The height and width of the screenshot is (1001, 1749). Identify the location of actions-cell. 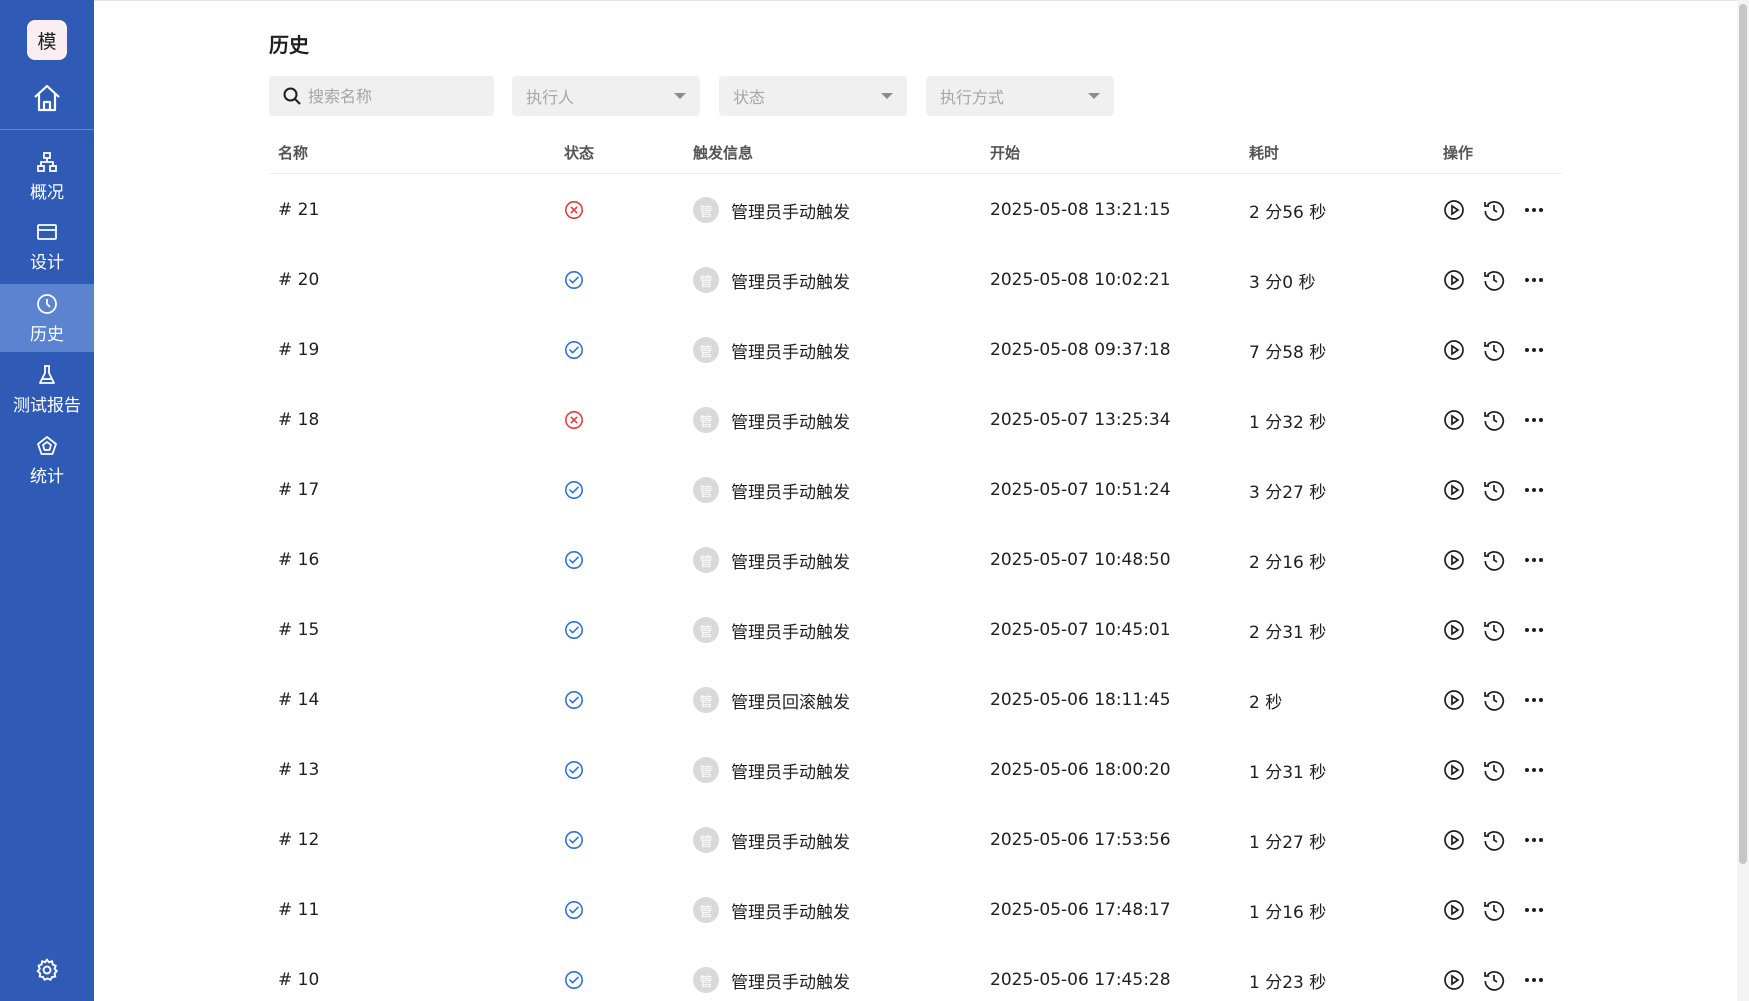
(1502, 280).